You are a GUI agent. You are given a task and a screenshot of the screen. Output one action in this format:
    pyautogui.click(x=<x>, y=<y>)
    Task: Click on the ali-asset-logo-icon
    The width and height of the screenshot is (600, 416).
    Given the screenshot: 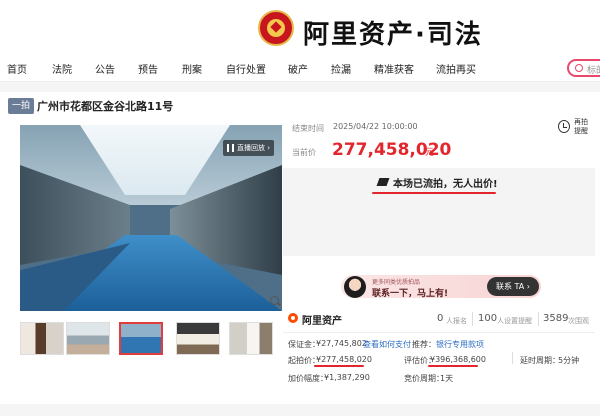 What is the action you would take?
    pyautogui.click(x=293, y=318)
    